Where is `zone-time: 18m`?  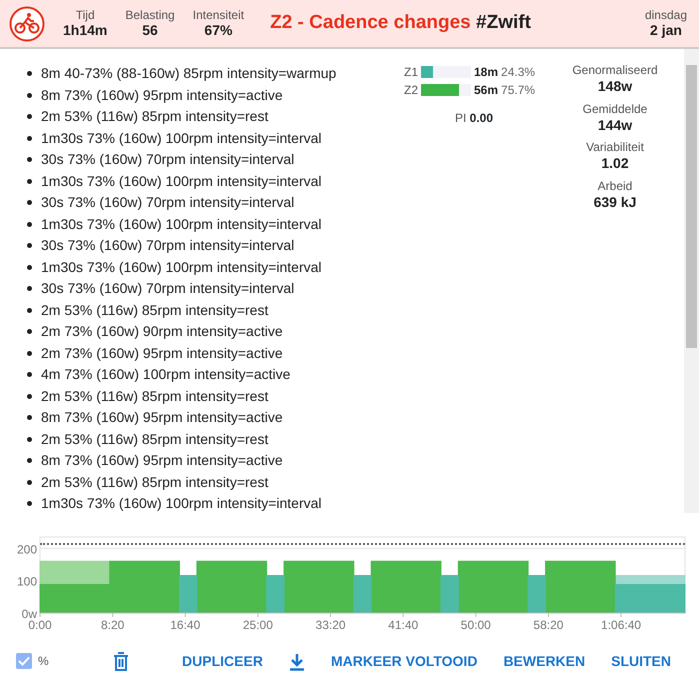 zone-time: 18m is located at coordinates (486, 72).